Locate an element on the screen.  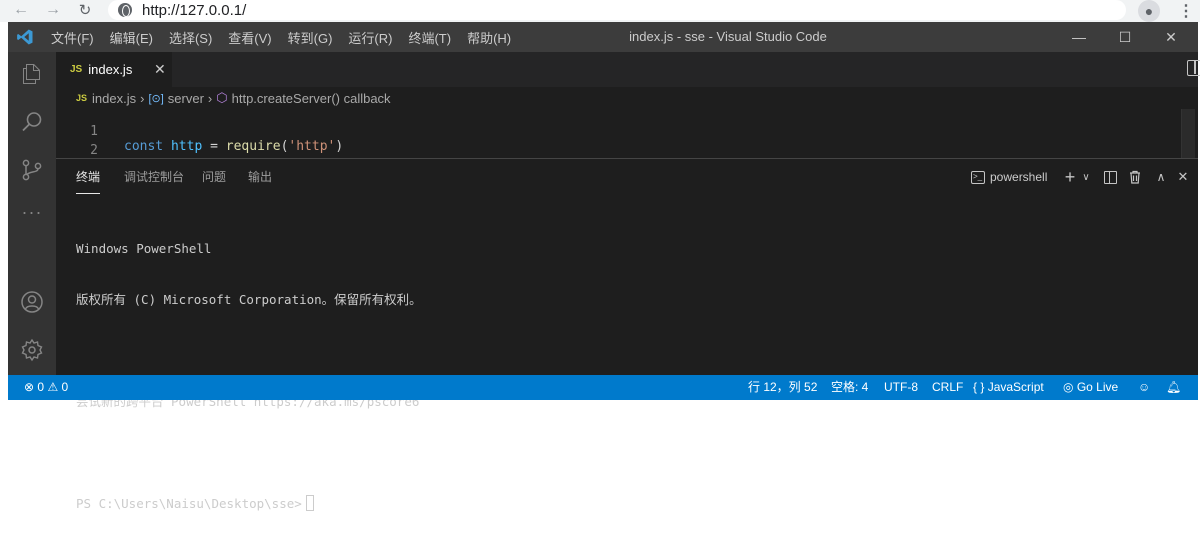
encoding-status: UTF-8 is located at coordinates (901, 387).